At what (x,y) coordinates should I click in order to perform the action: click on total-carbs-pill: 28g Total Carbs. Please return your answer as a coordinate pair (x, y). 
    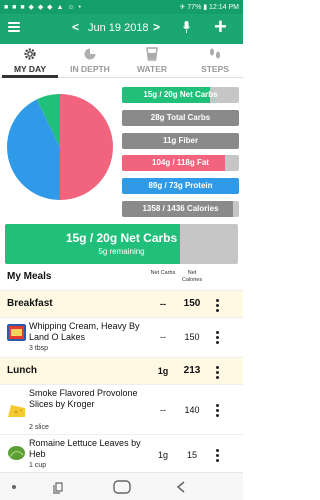
    Looking at the image, I should click on (180, 118).